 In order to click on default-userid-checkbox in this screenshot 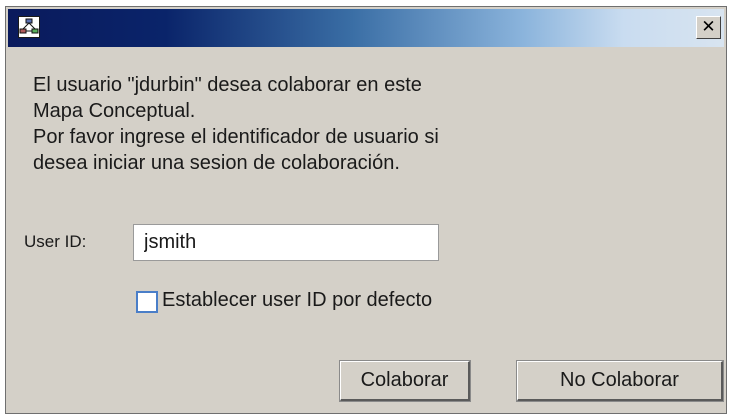, I will do `click(147, 302)`.